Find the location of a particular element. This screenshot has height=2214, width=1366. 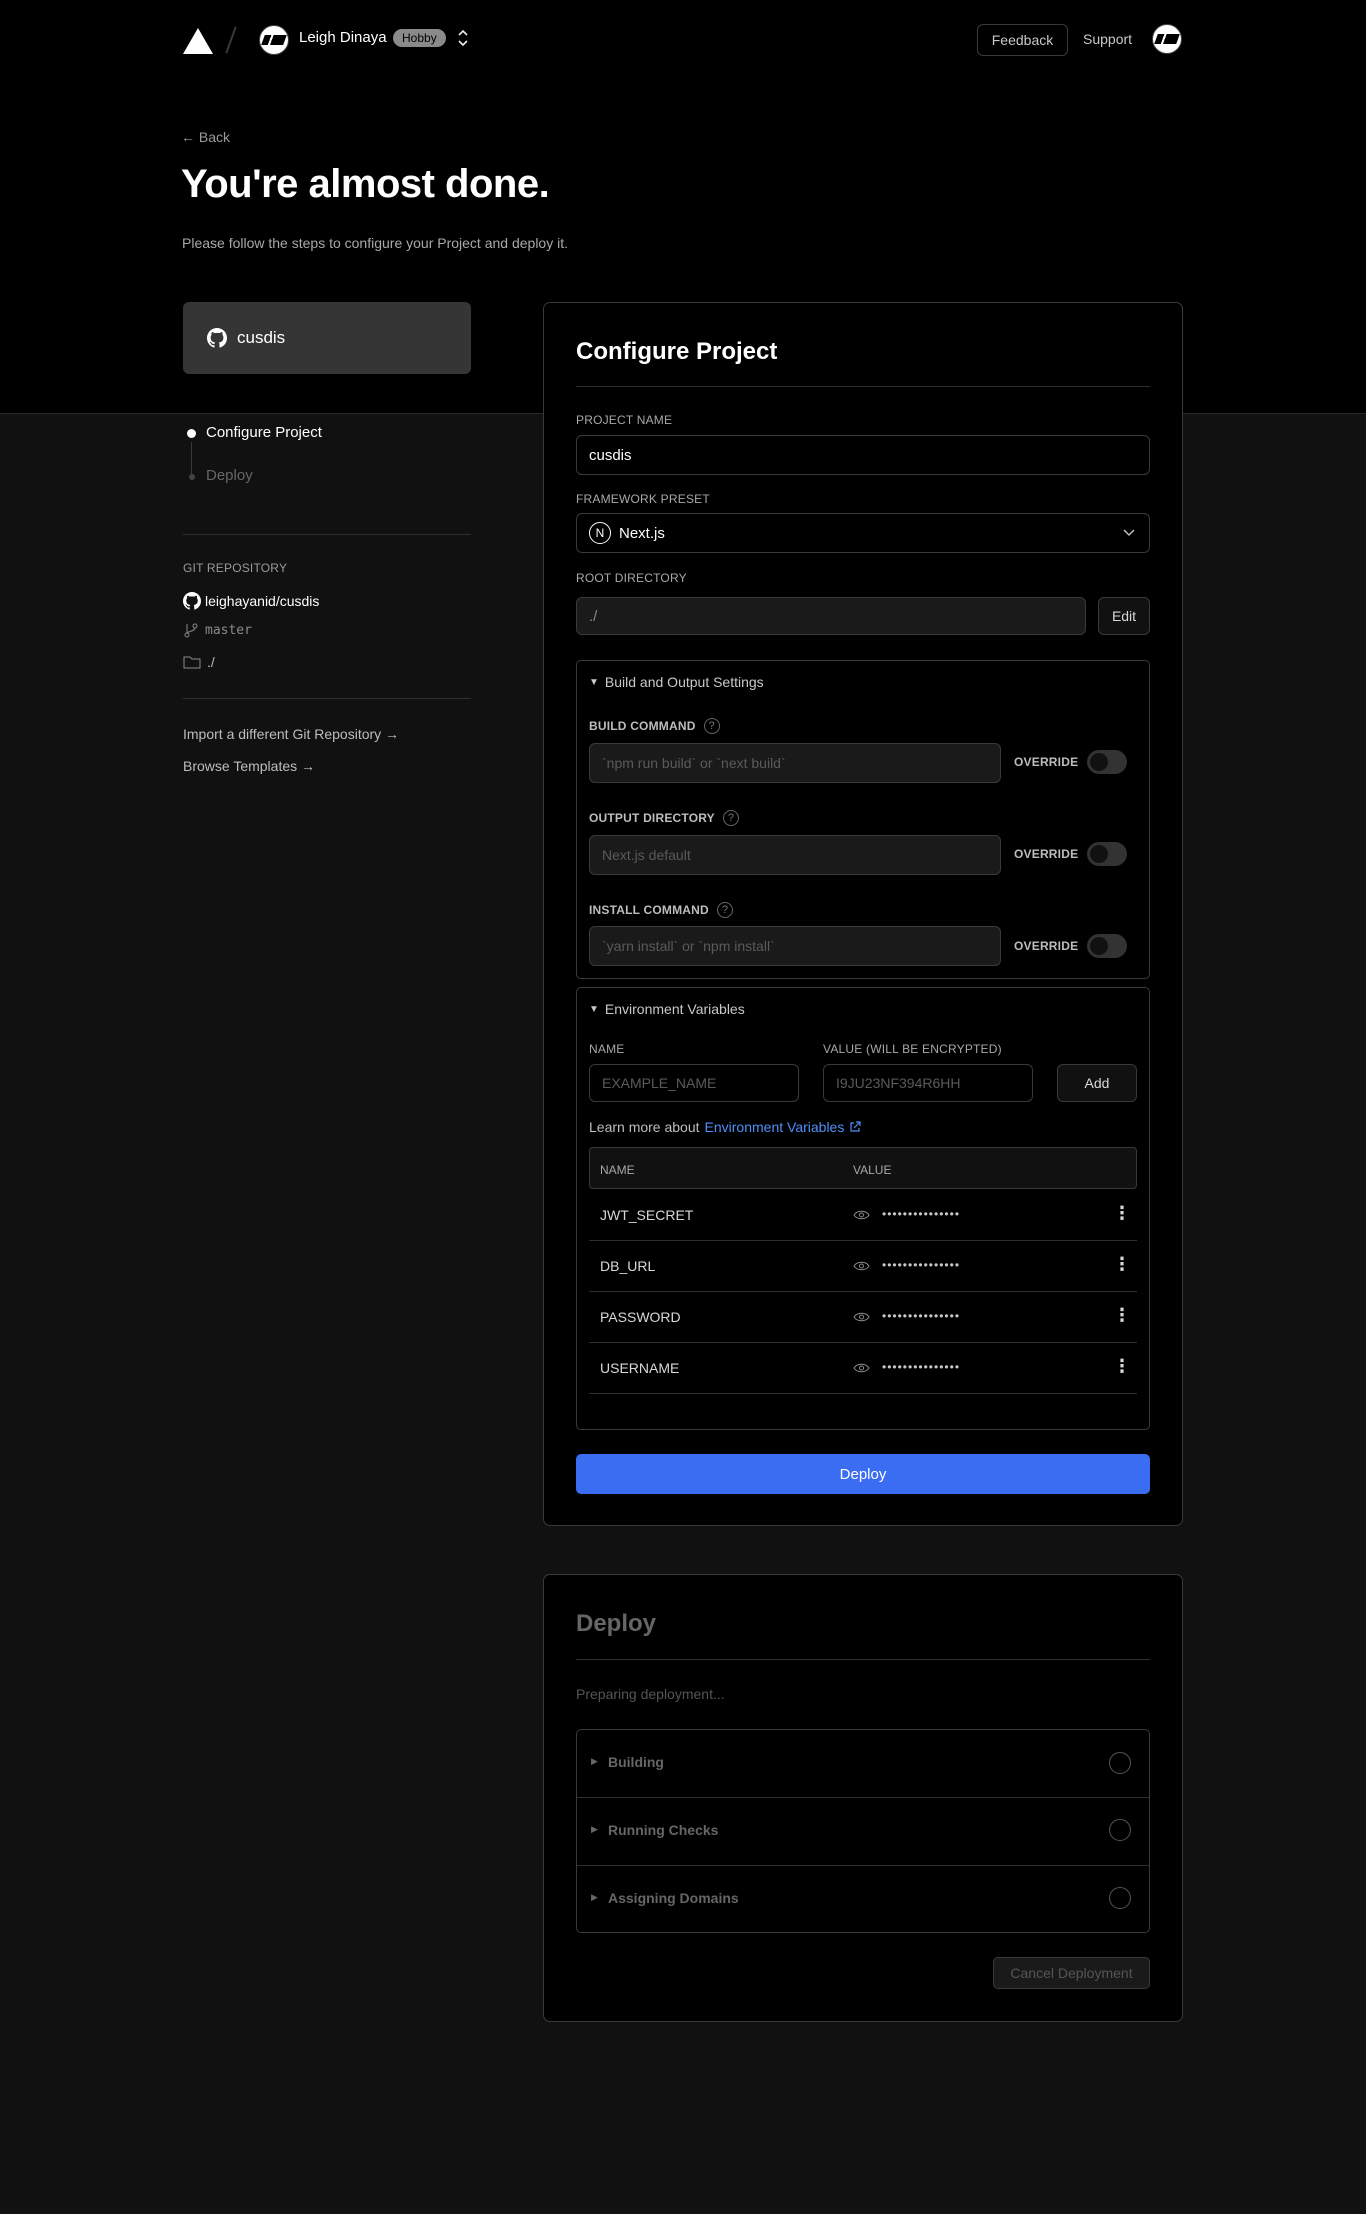

learn-more-row: Learn more about Environment Variables is located at coordinates (725, 1127).